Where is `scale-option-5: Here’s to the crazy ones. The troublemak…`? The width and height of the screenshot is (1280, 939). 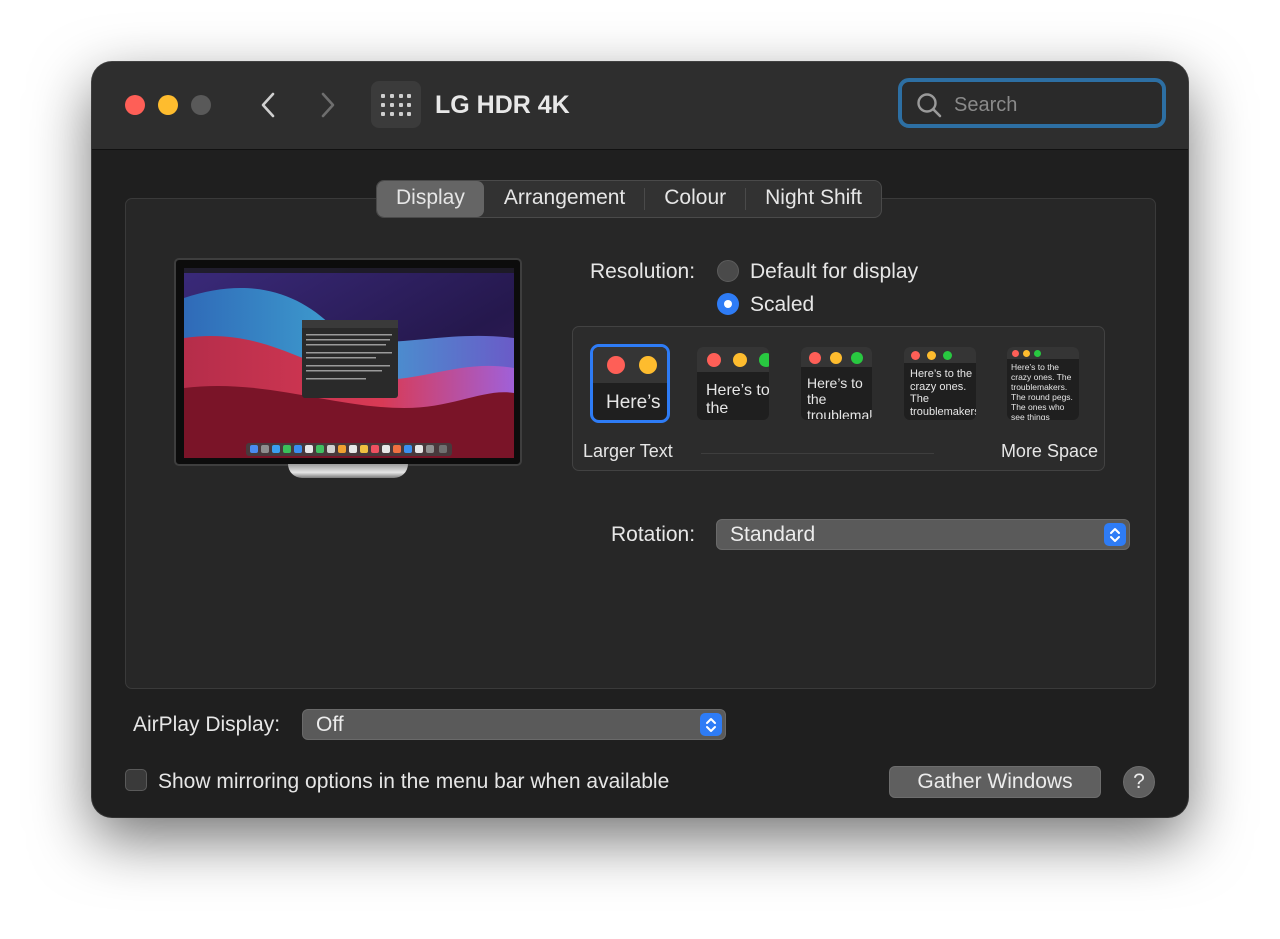
scale-option-5: Here’s to the crazy ones. The troublemak… is located at coordinates (1043, 383).